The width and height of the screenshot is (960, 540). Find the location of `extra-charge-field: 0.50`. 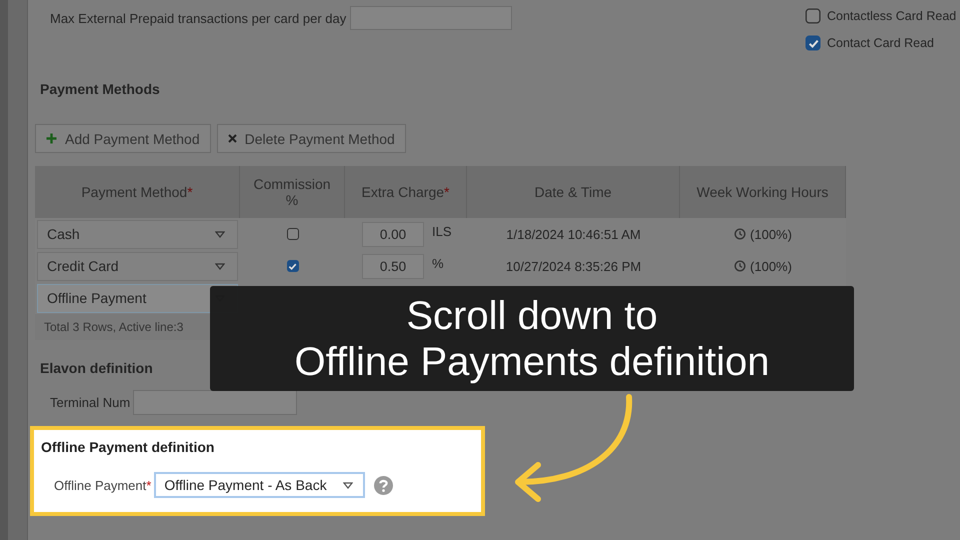

extra-charge-field: 0.50 is located at coordinates (393, 266).